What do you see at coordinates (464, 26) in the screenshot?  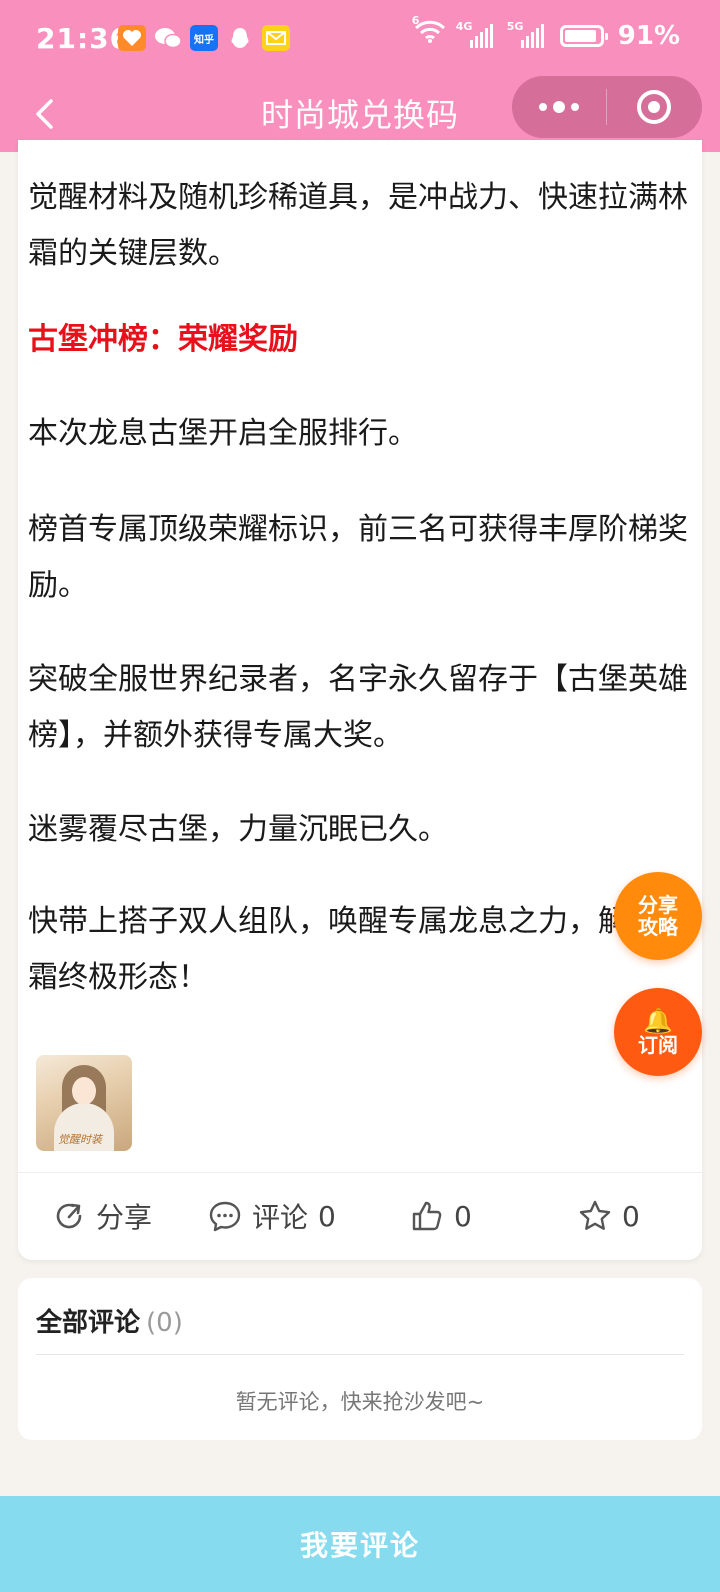 I see `signal-4g-label: 4G` at bounding box center [464, 26].